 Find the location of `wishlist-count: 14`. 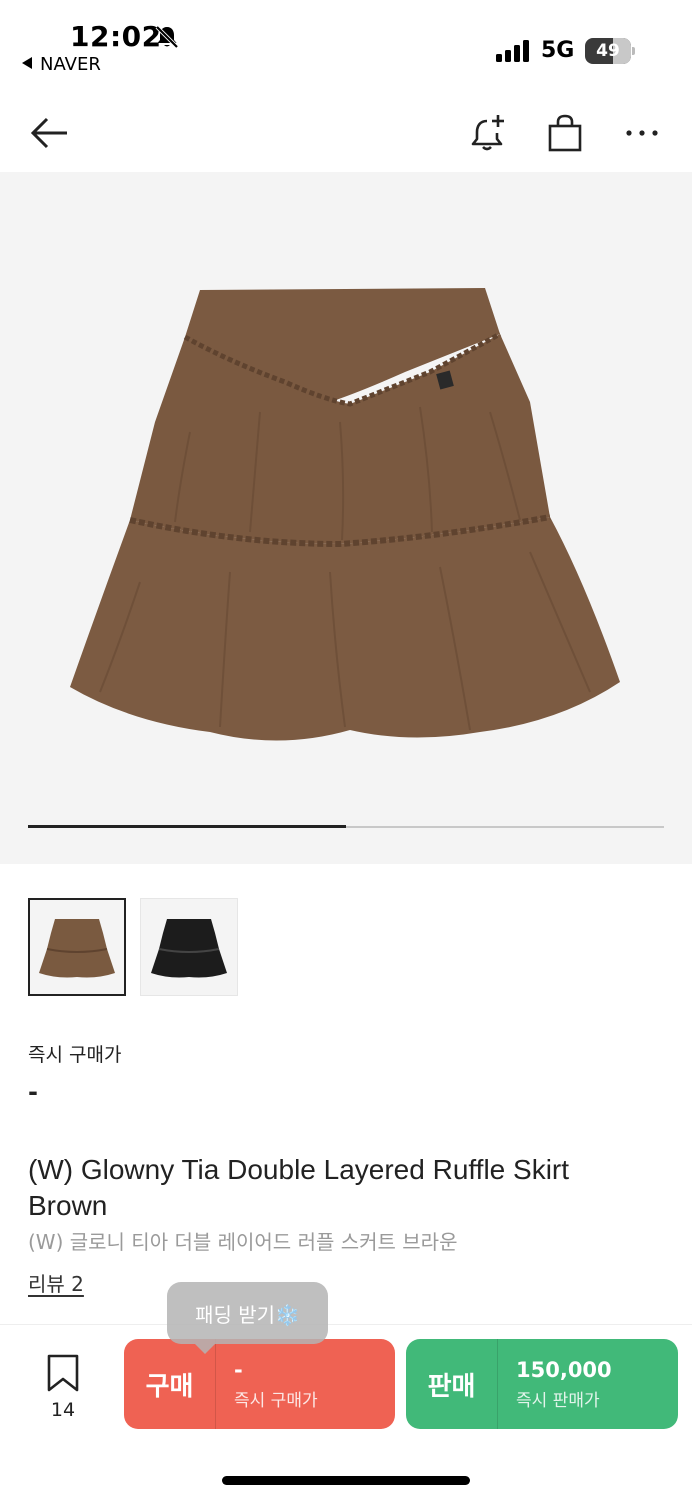

wishlist-count: 14 is located at coordinates (63, 1410).